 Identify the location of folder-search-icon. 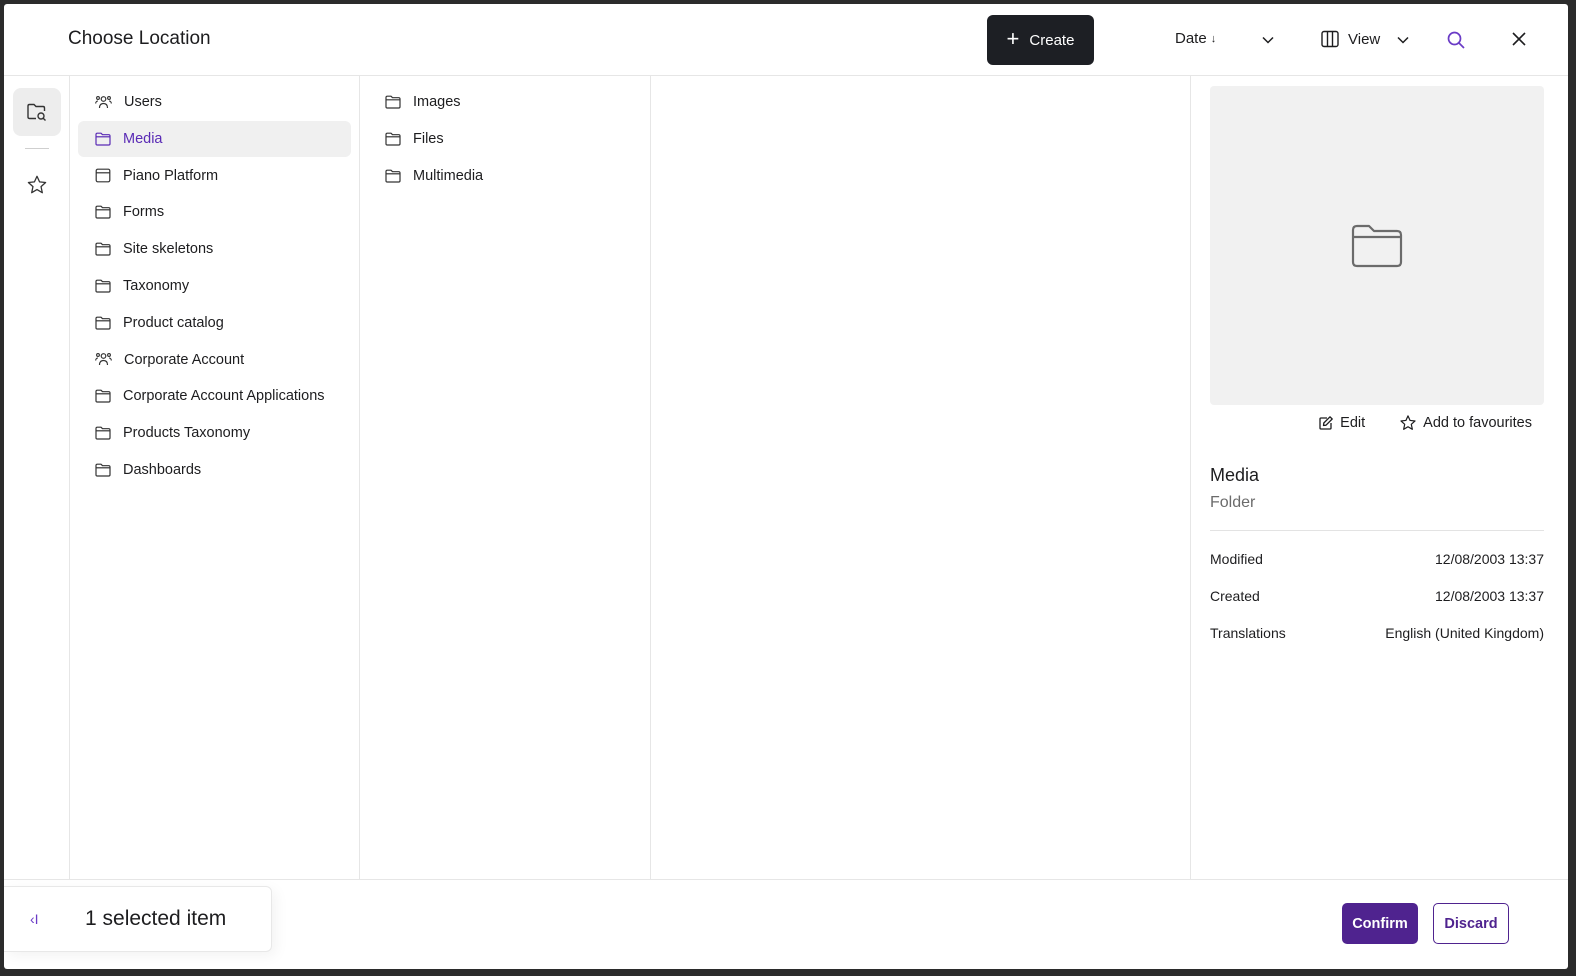
(36, 112).